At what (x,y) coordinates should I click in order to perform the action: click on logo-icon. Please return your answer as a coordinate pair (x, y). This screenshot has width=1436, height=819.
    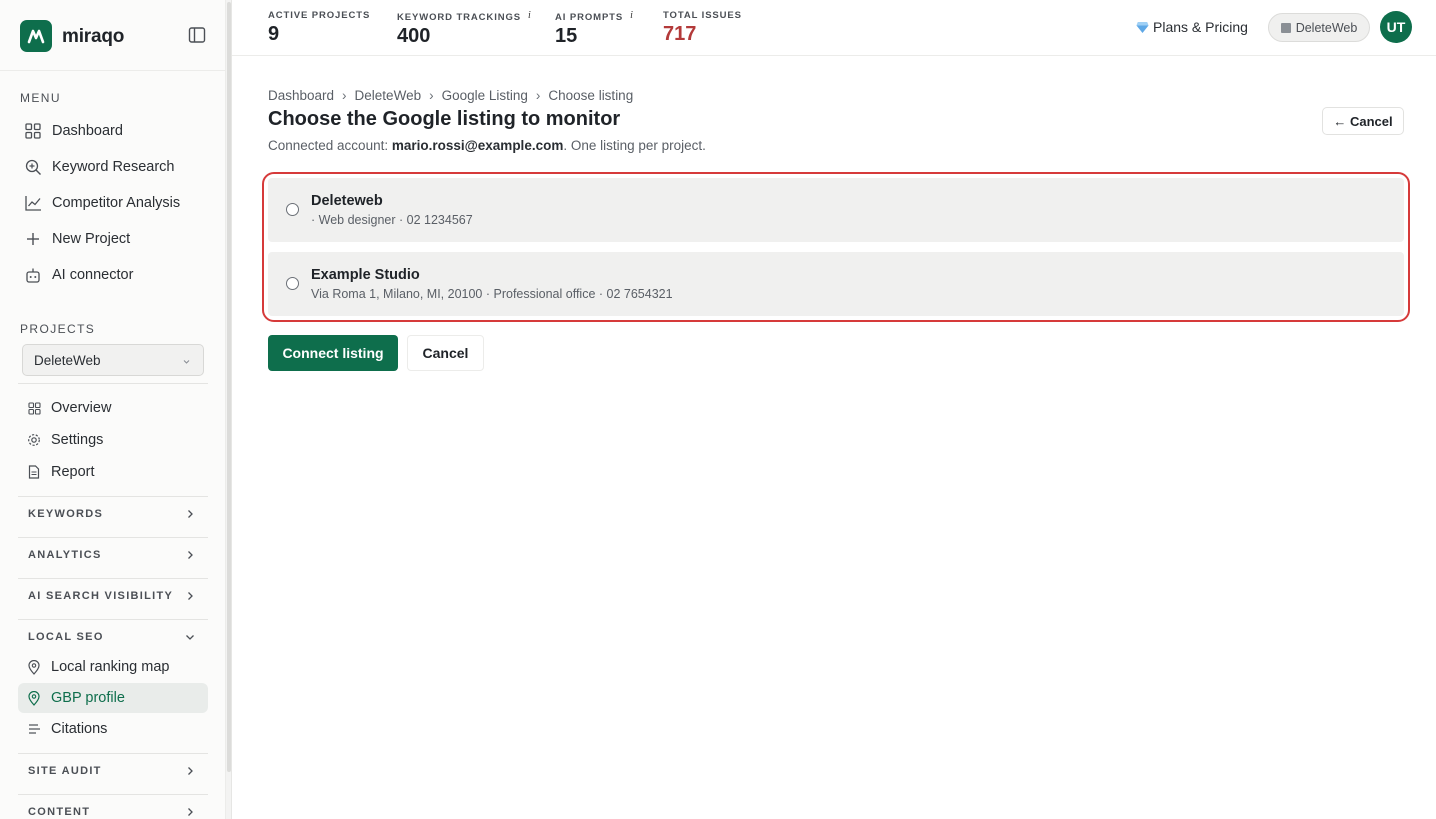
    Looking at the image, I should click on (36, 36).